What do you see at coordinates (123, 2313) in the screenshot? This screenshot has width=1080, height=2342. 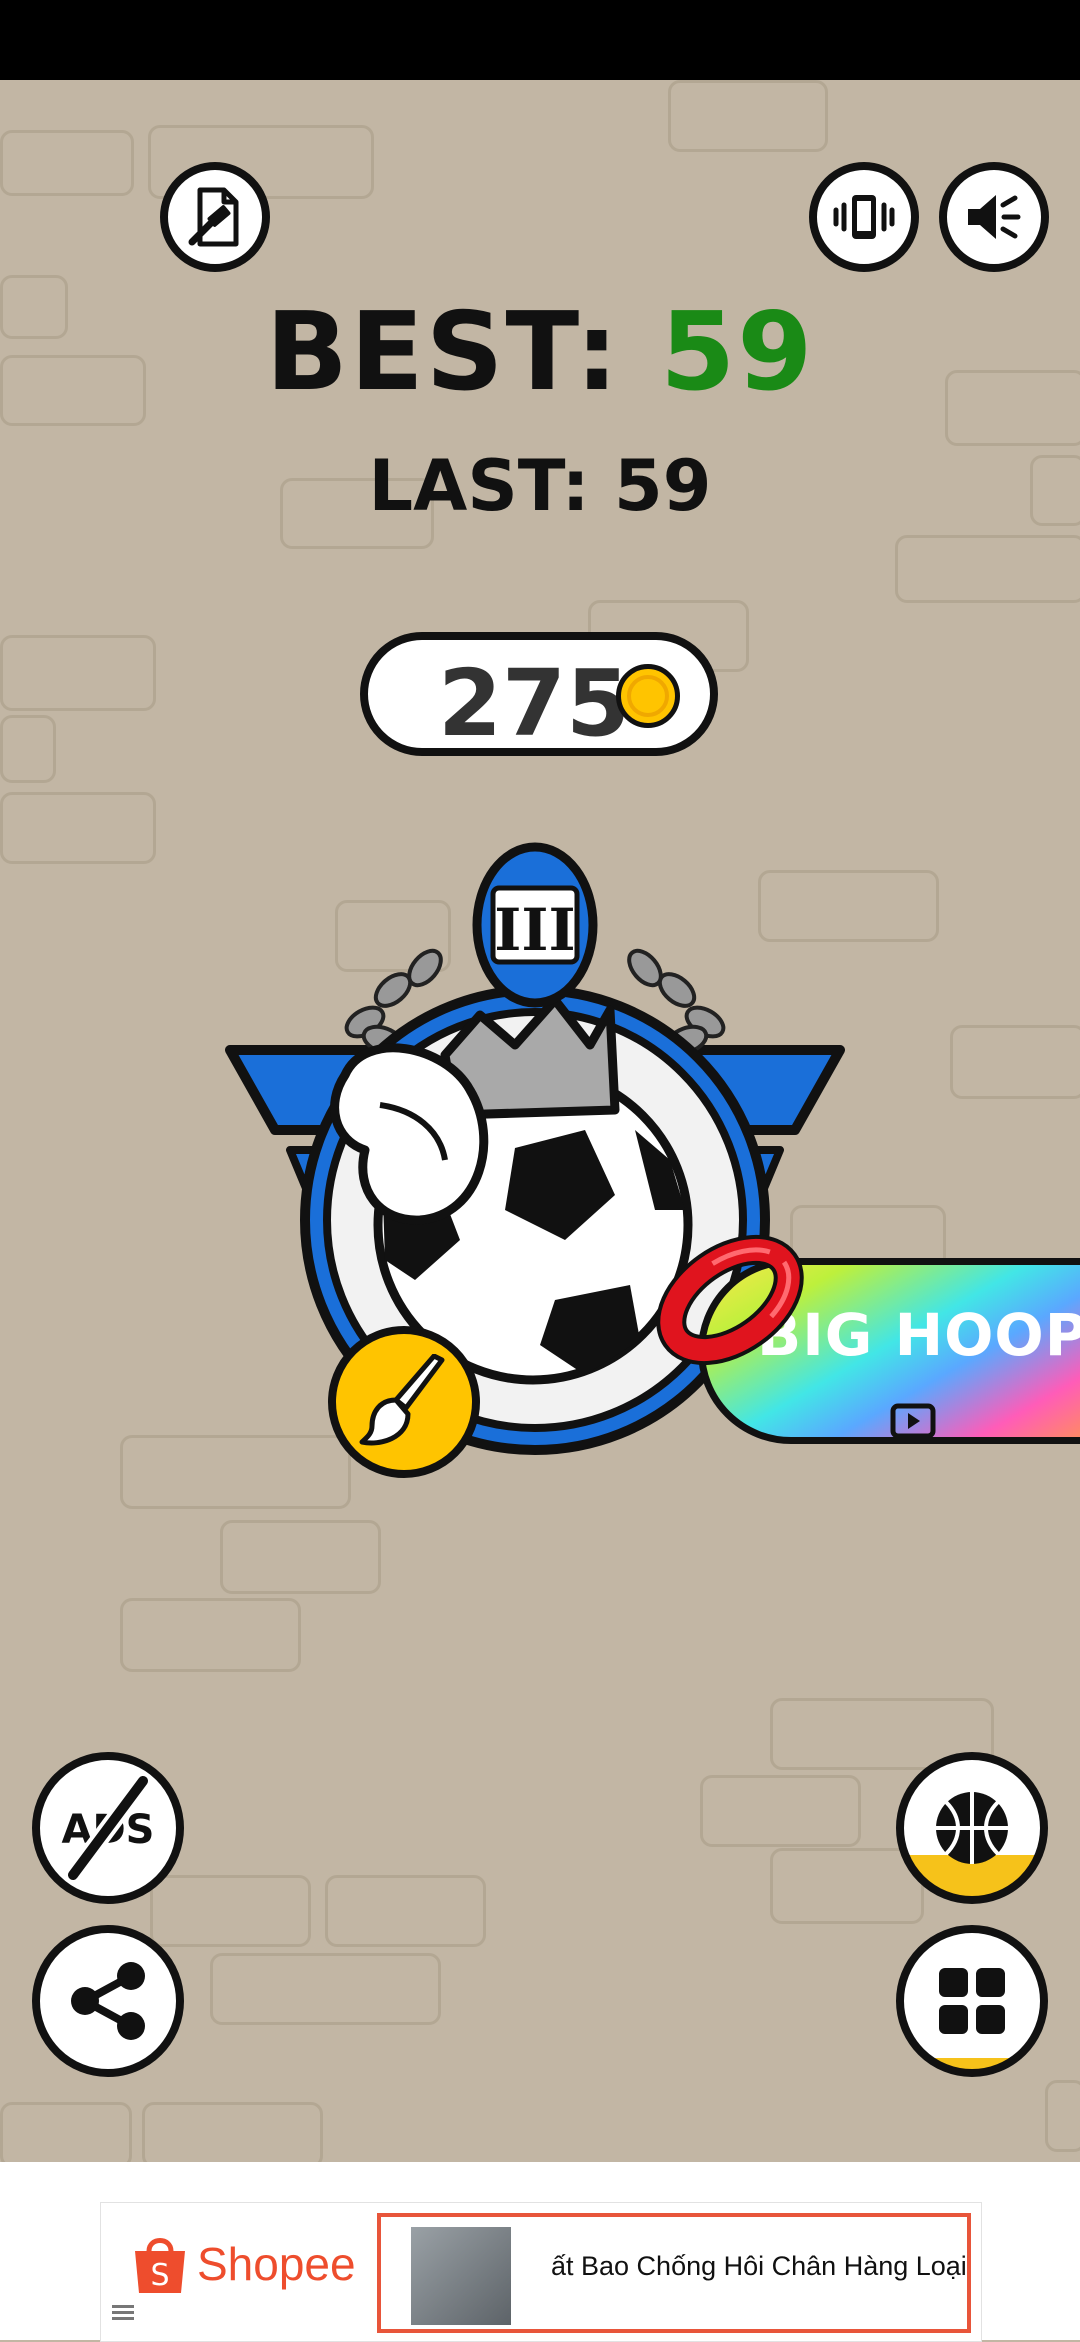 I see `ad-menu-icon` at bounding box center [123, 2313].